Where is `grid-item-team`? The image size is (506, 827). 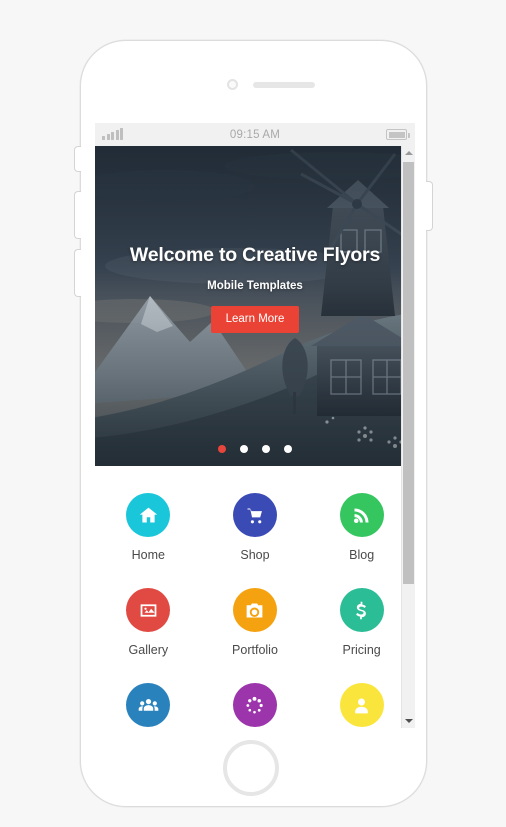
grid-item-team is located at coordinates (148, 705).